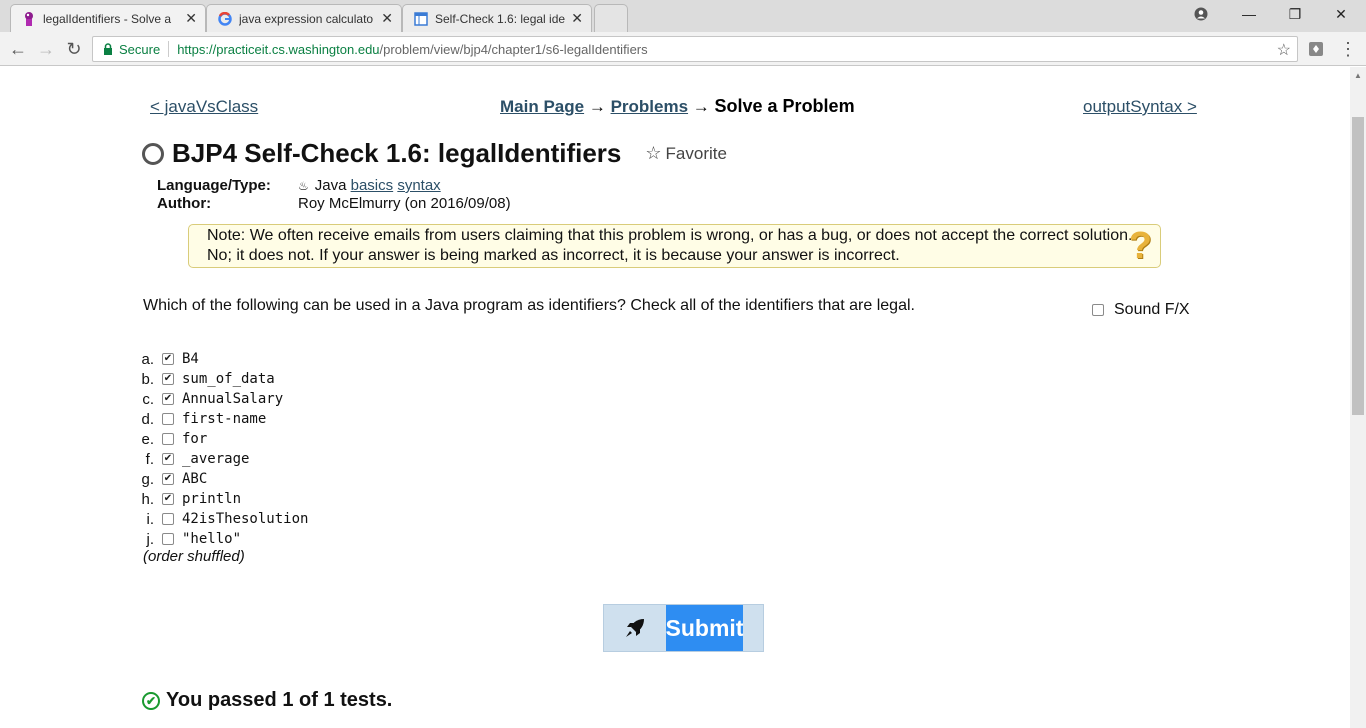  I want to click on restore-icon: ❐, so click(1295, 14).